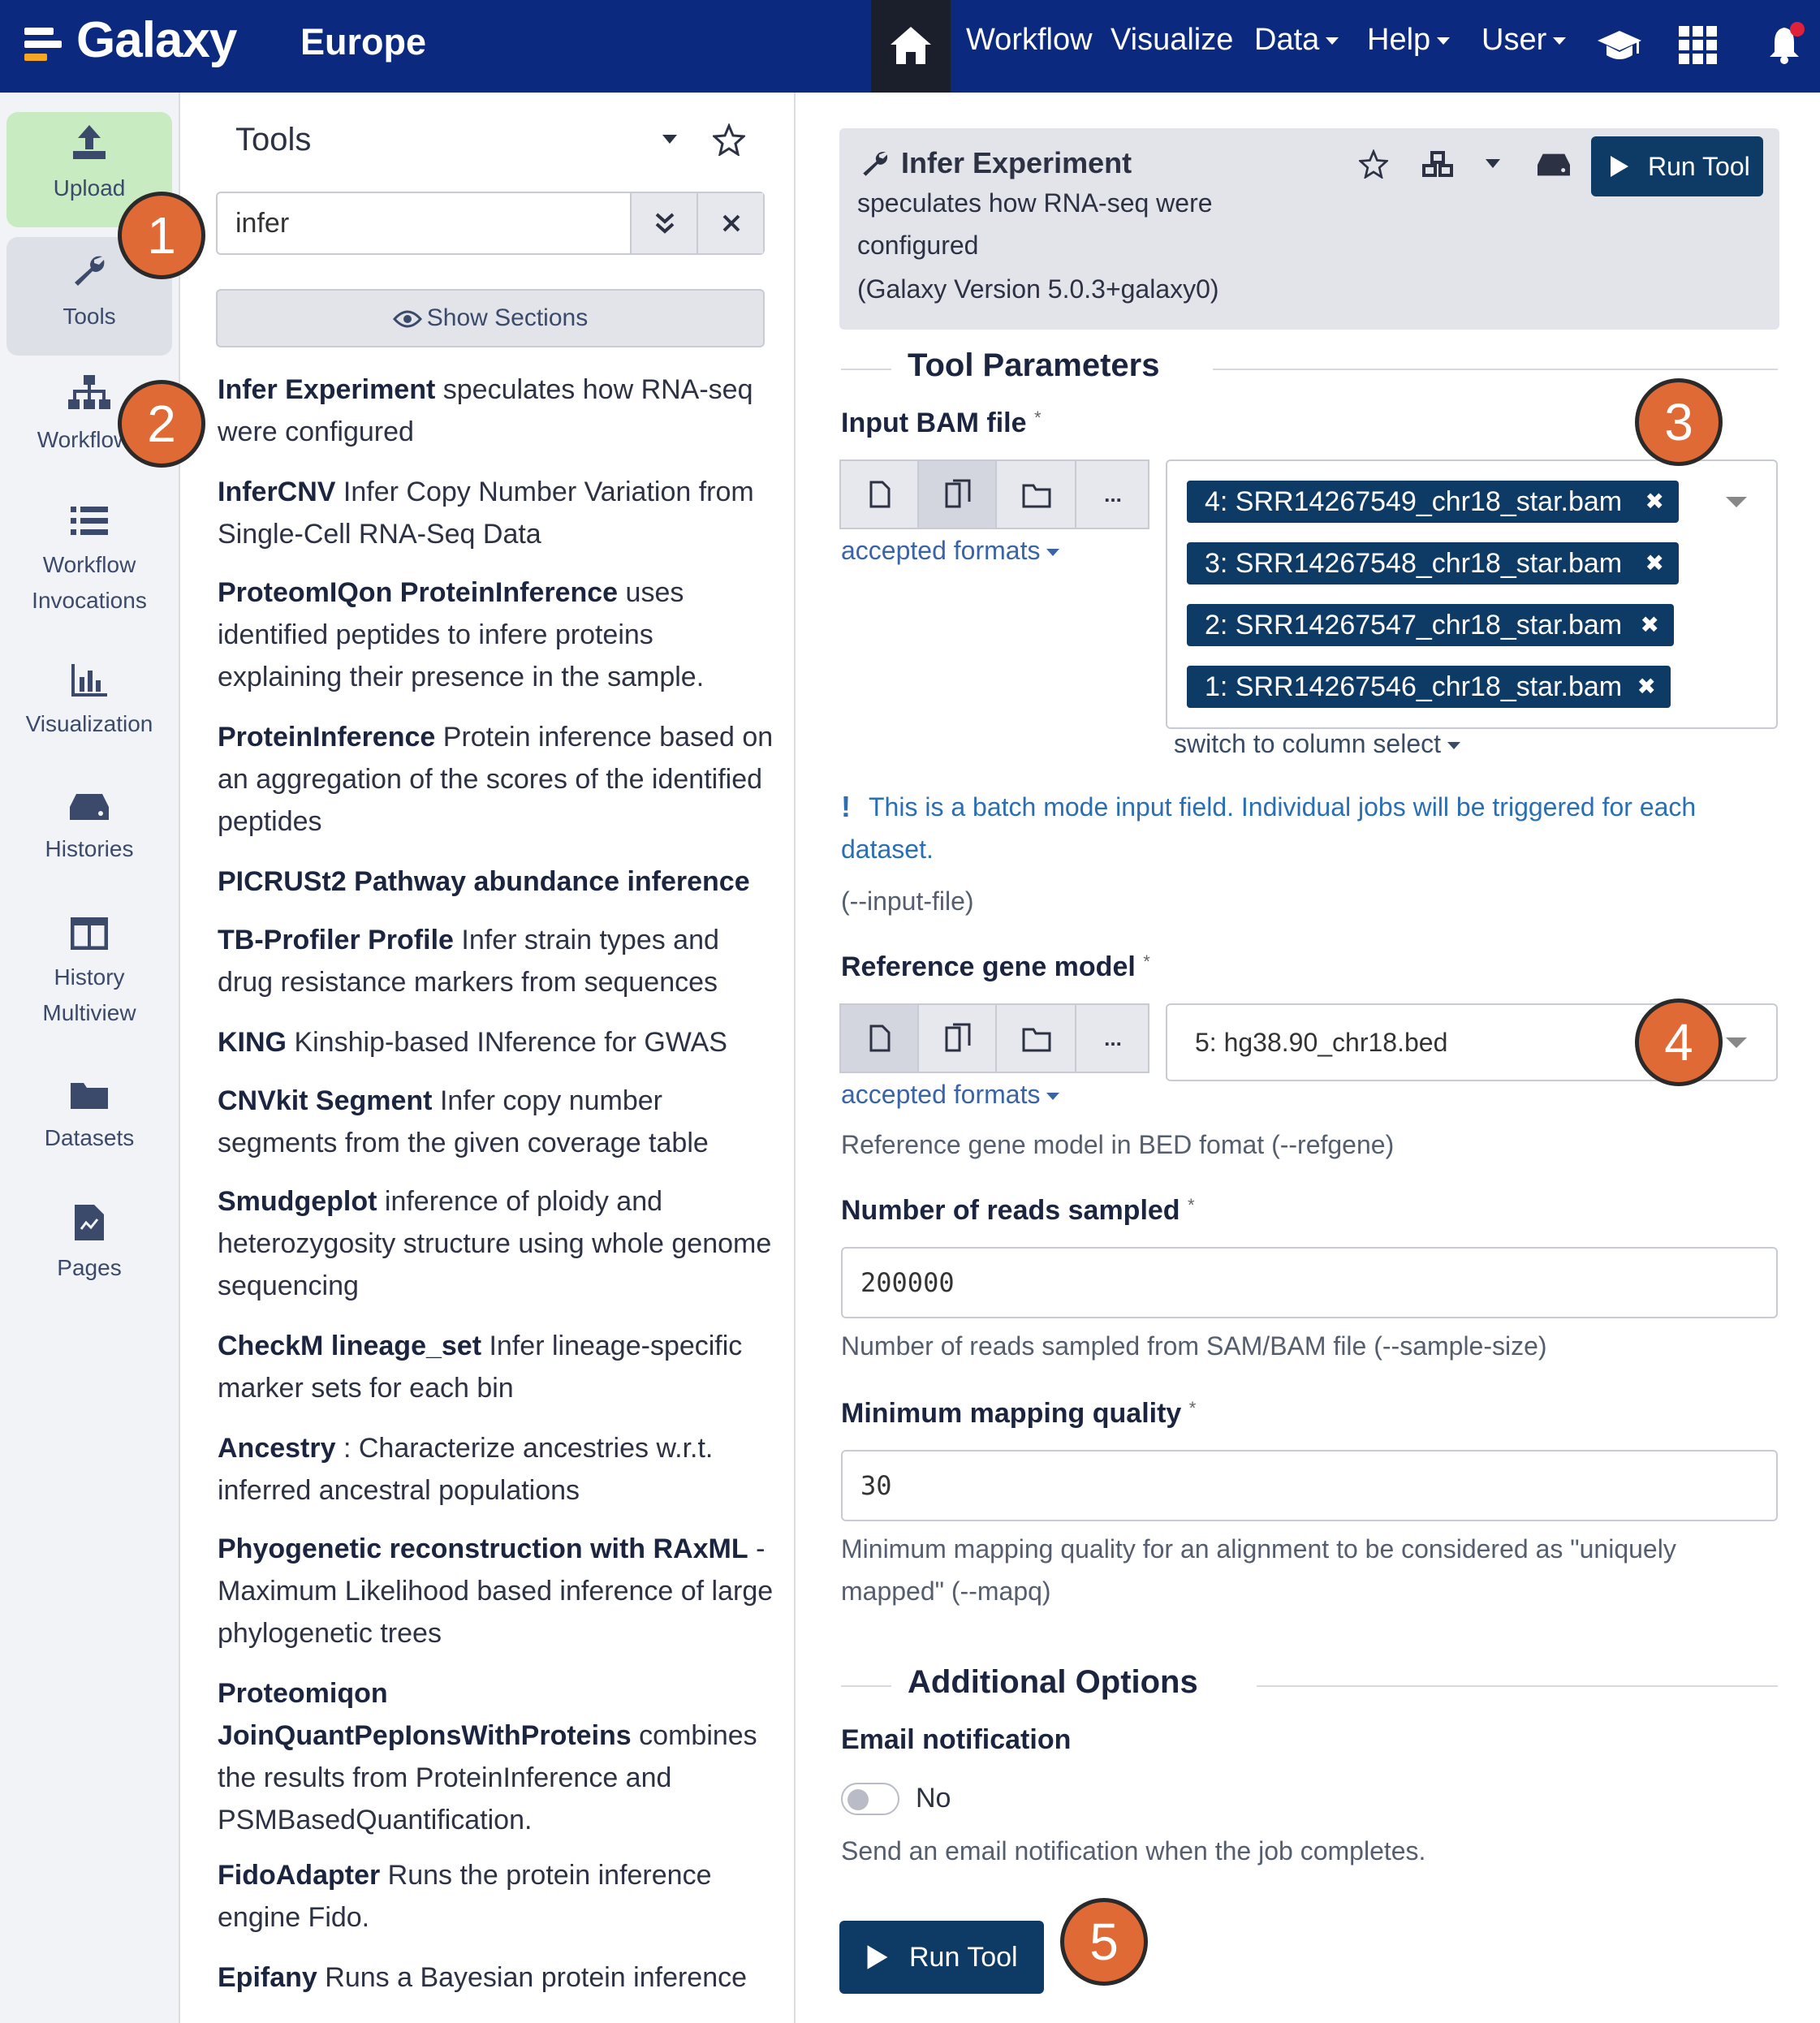 The image size is (1820, 2023). I want to click on tool-result: KING Kinship-based INference for GWAS, so click(498, 1042).